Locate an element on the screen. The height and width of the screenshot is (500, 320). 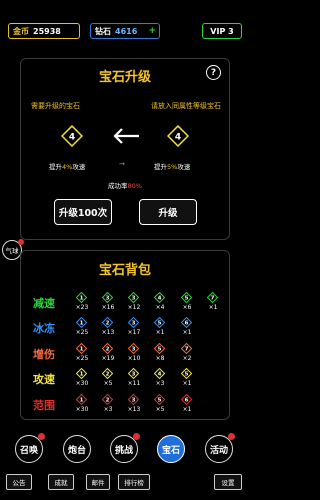
gem-row: 范围 1 ×30 2 ×3 3 ×13 5 ×5 6 ×1 is located at coordinates (128, 405).